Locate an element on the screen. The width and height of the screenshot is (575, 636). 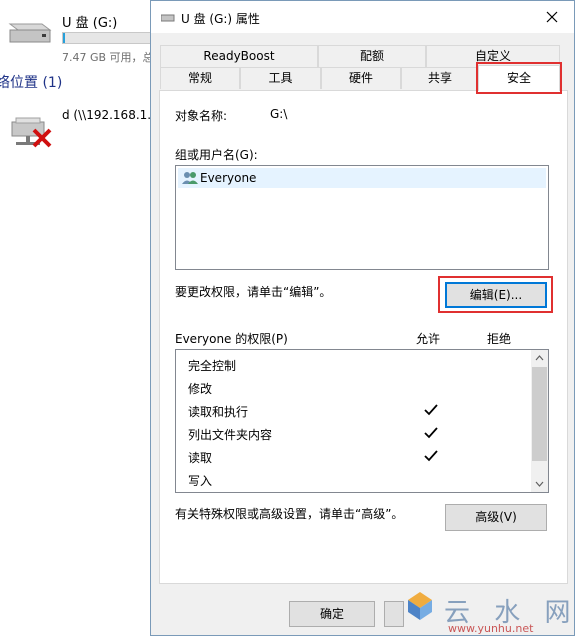
users-group-icon is located at coordinates (190, 178).